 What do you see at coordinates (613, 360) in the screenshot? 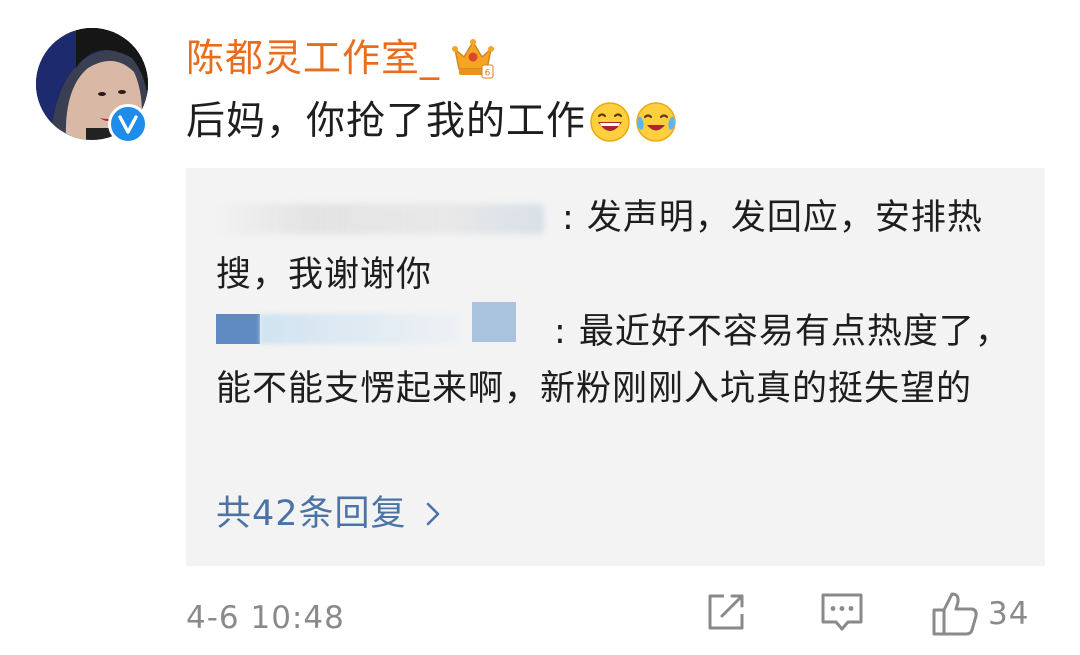
I see `reply-text: : 最近好不容易有点热度了，能不能支愣起来啊，新粉刚刚入坑真的挺失望的` at bounding box center [613, 360].